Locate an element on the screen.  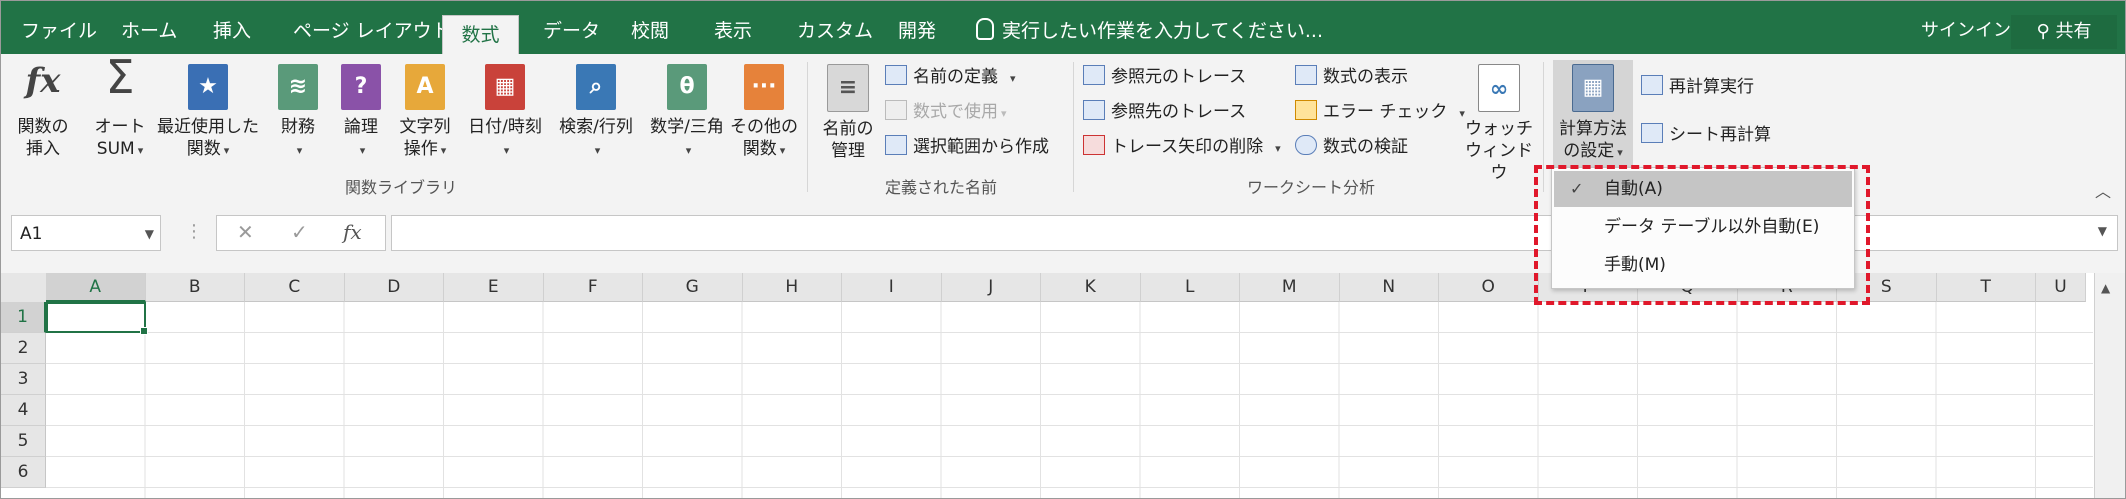
column-header: A is located at coordinates (96, 287).